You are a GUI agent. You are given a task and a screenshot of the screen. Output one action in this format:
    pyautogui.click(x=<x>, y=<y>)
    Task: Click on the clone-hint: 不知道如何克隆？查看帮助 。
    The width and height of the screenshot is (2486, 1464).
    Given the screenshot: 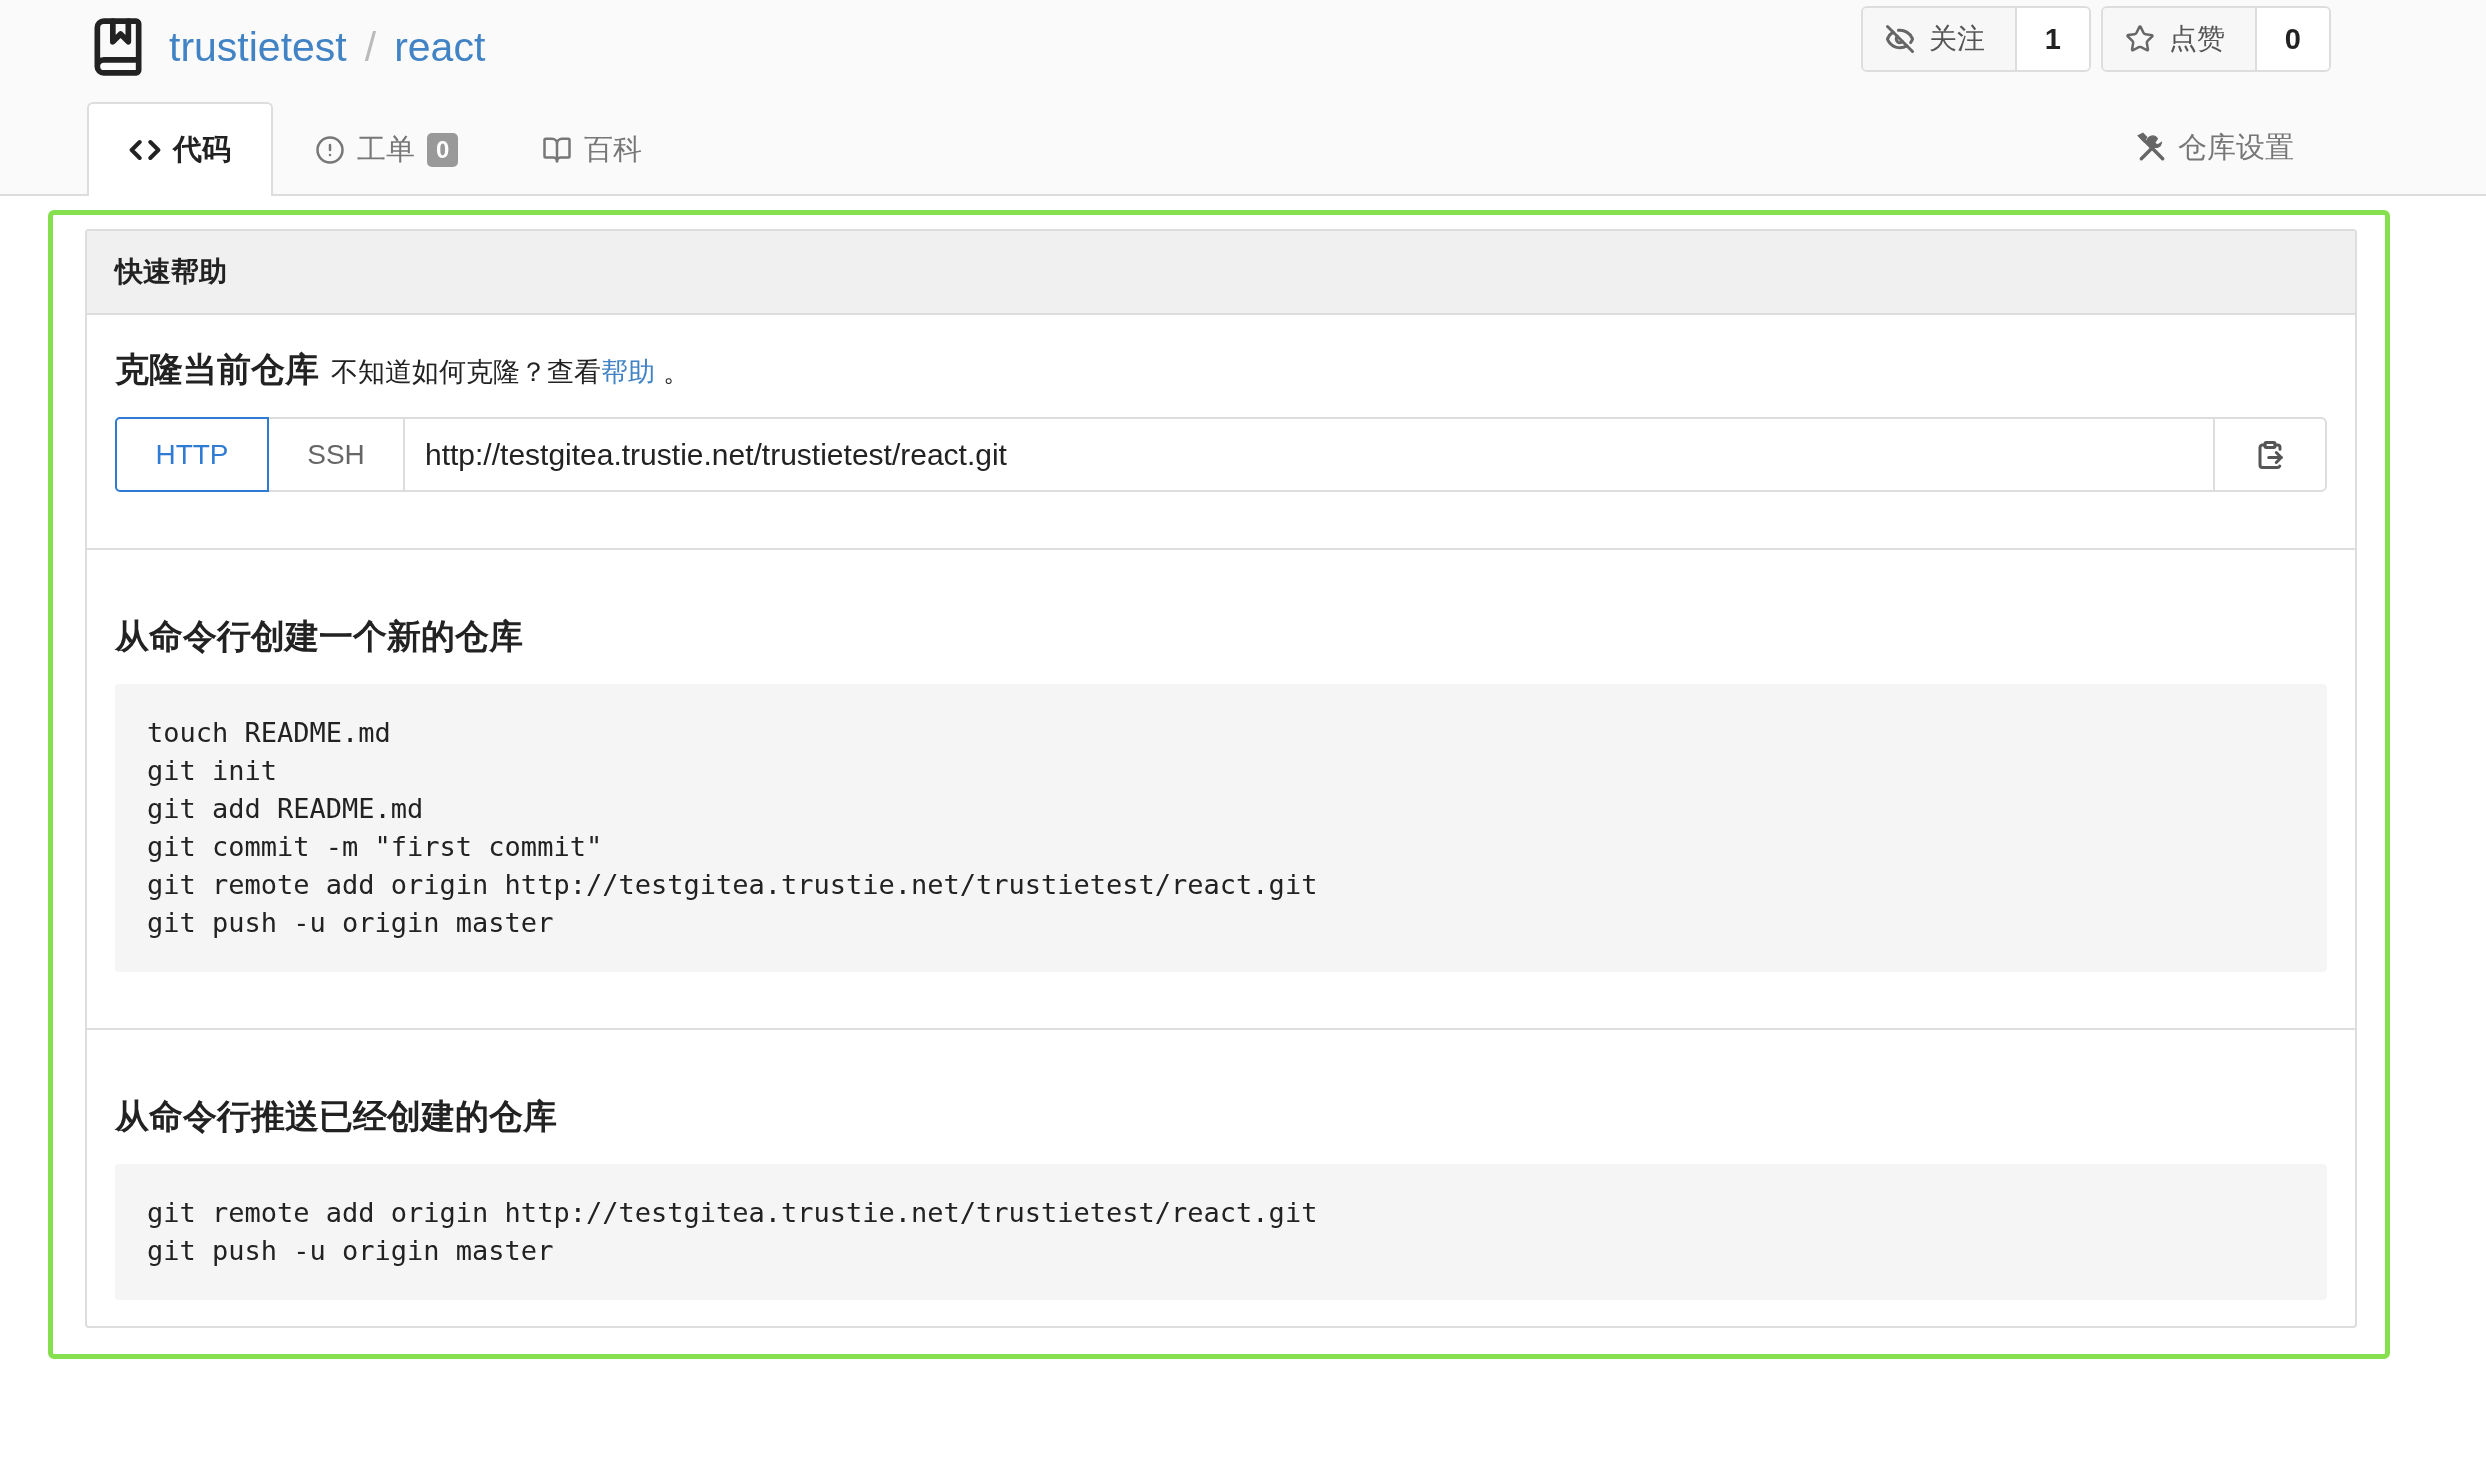 What is the action you would take?
    pyautogui.click(x=510, y=372)
    